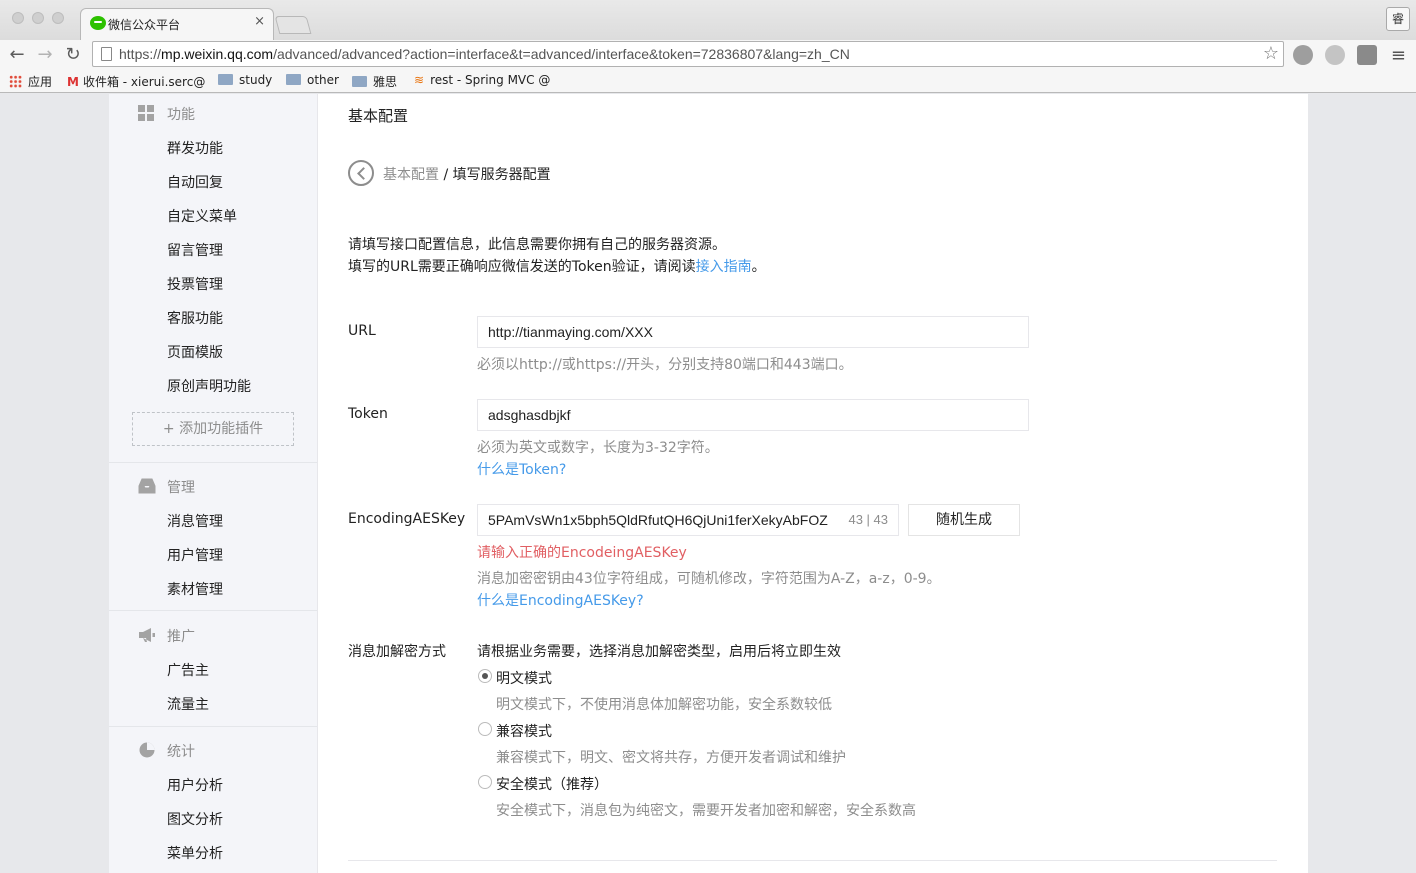 This screenshot has width=1416, height=873. I want to click on bookmark-gmail: M 收件箱 - xierui.serc@, so click(139, 81).